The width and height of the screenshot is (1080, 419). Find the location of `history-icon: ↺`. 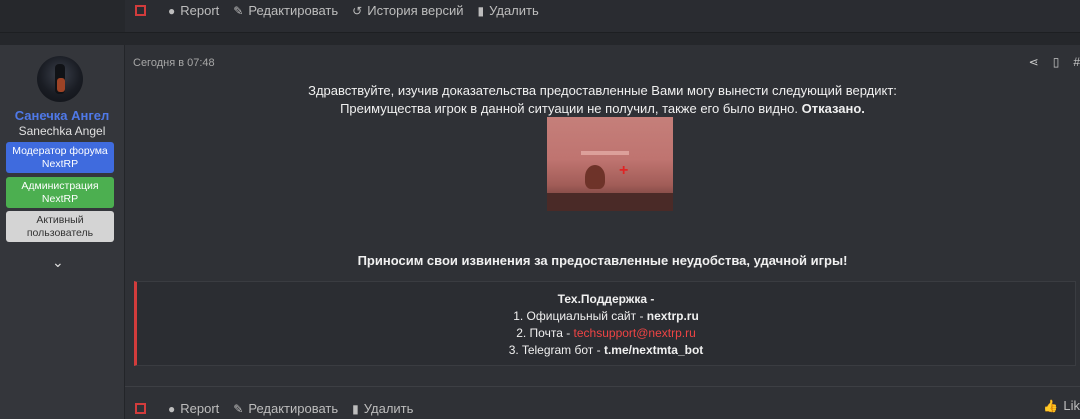

history-icon: ↺ is located at coordinates (357, 10).